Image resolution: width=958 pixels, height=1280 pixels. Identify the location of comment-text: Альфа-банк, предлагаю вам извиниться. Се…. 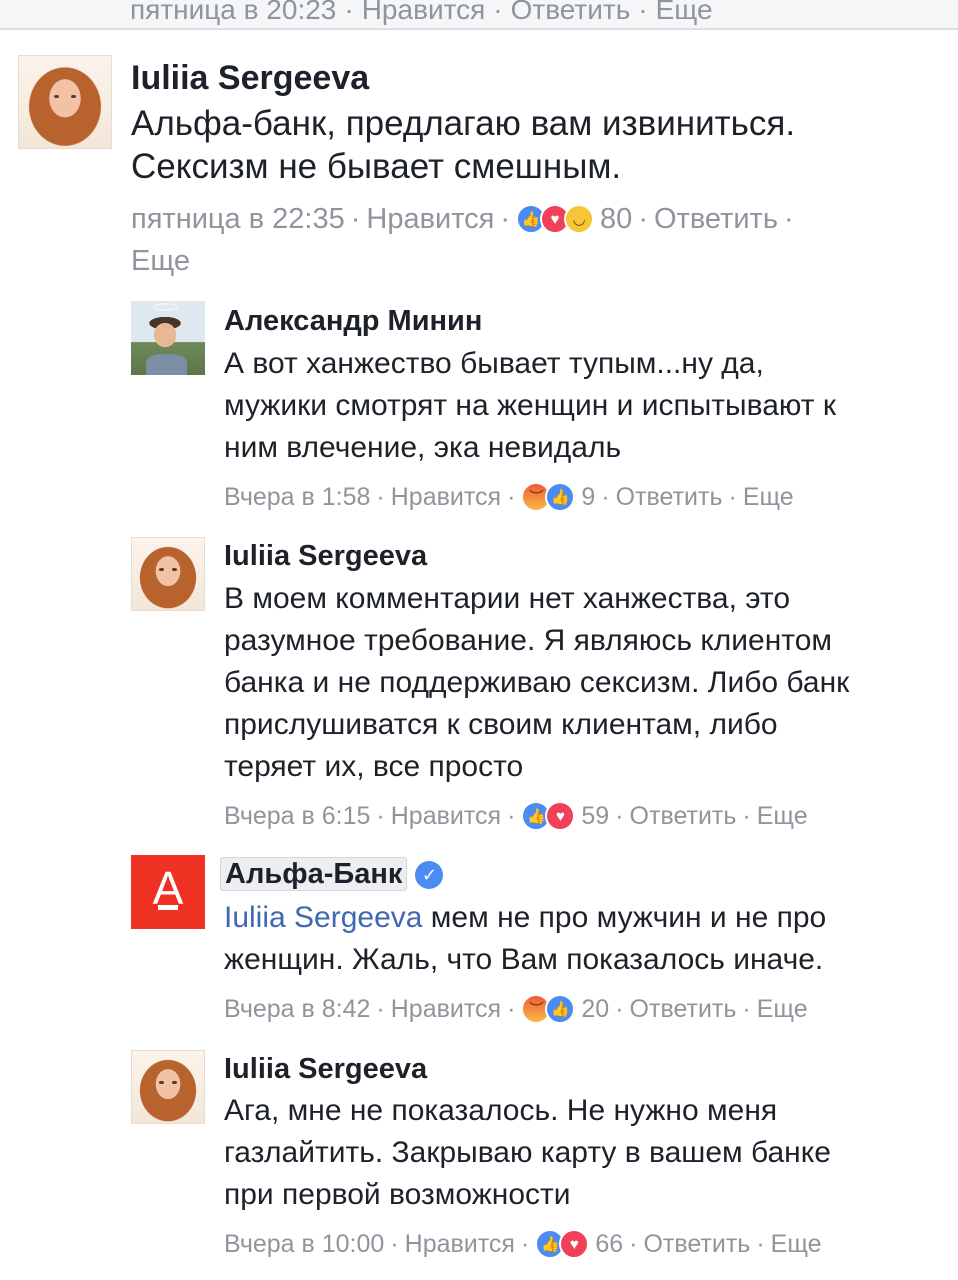
(531, 145).